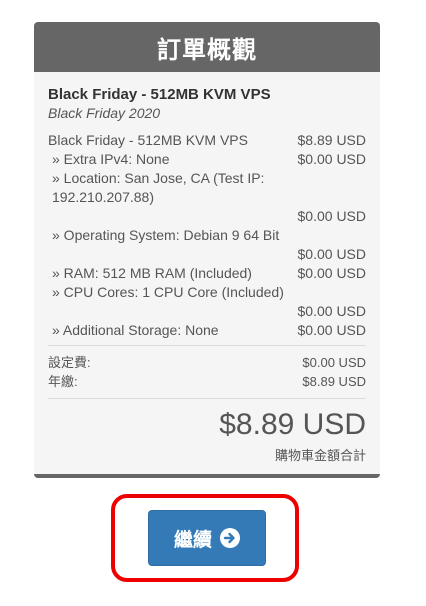  I want to click on line-item: Black Friday - 512MB KVM VPS $8.89 USD, so click(207, 140).